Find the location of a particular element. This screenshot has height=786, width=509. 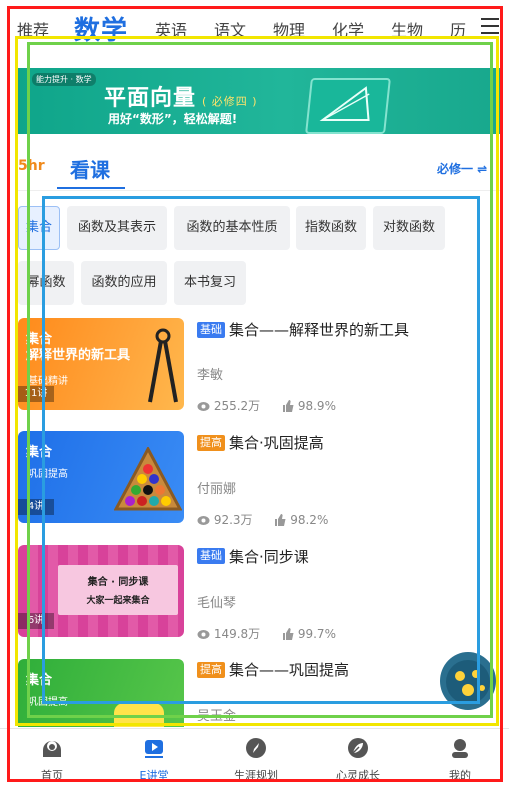

chalkboard-illustration is located at coordinates (348, 106).